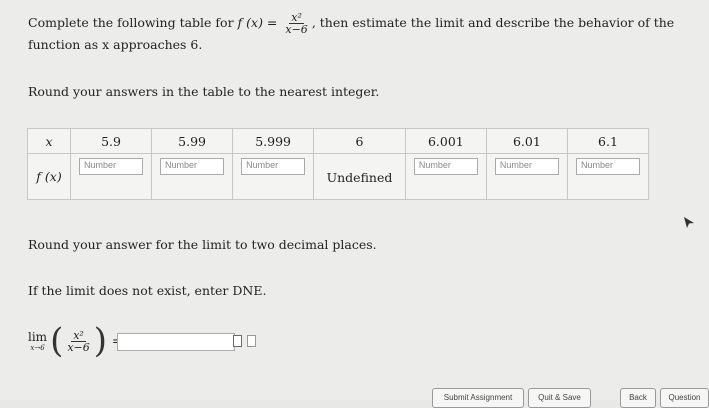  What do you see at coordinates (147, 290) in the screenshot?
I see `dne-instruction: If the limit does not exist, enter DNE.` at bounding box center [147, 290].